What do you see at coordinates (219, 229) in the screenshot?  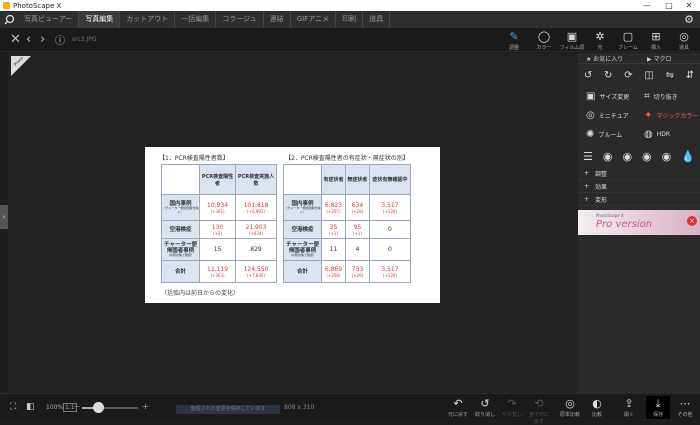 I see `table-row: 空港検疫 130 (+2) 21,903 (+834)` at bounding box center [219, 229].